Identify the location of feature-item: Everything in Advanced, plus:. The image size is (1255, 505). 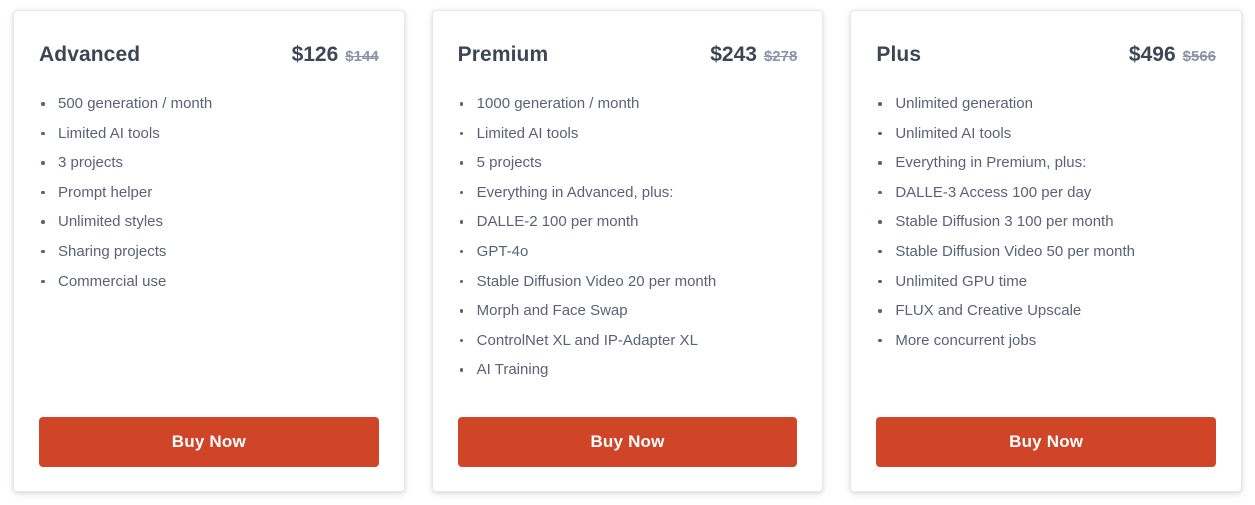
(628, 192).